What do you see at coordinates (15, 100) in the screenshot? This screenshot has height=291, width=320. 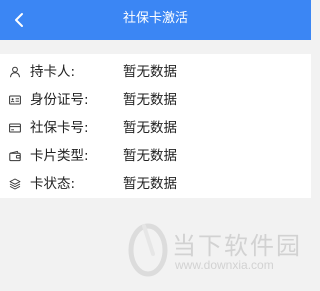 I see `id-card-icon` at bounding box center [15, 100].